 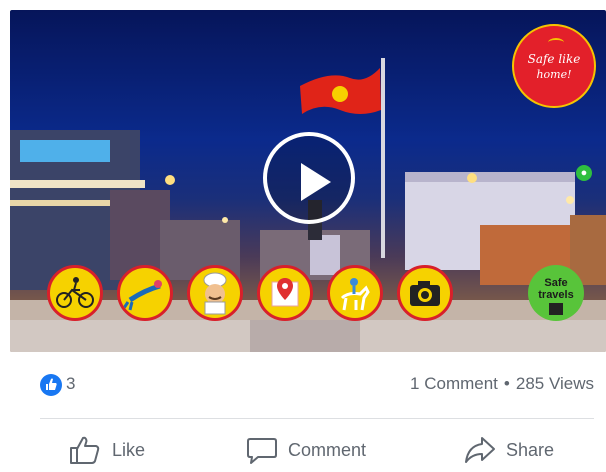 I want to click on cycling-icon, so click(x=75, y=293).